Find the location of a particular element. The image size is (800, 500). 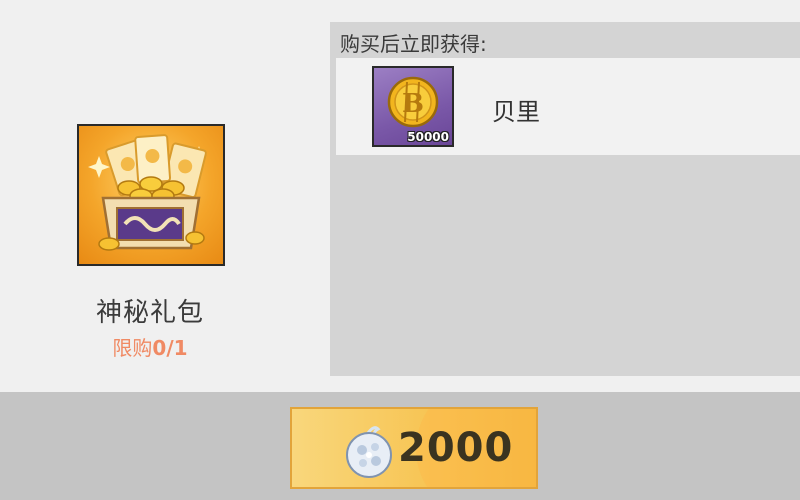

buy-button: 2000 is located at coordinates (414, 448).